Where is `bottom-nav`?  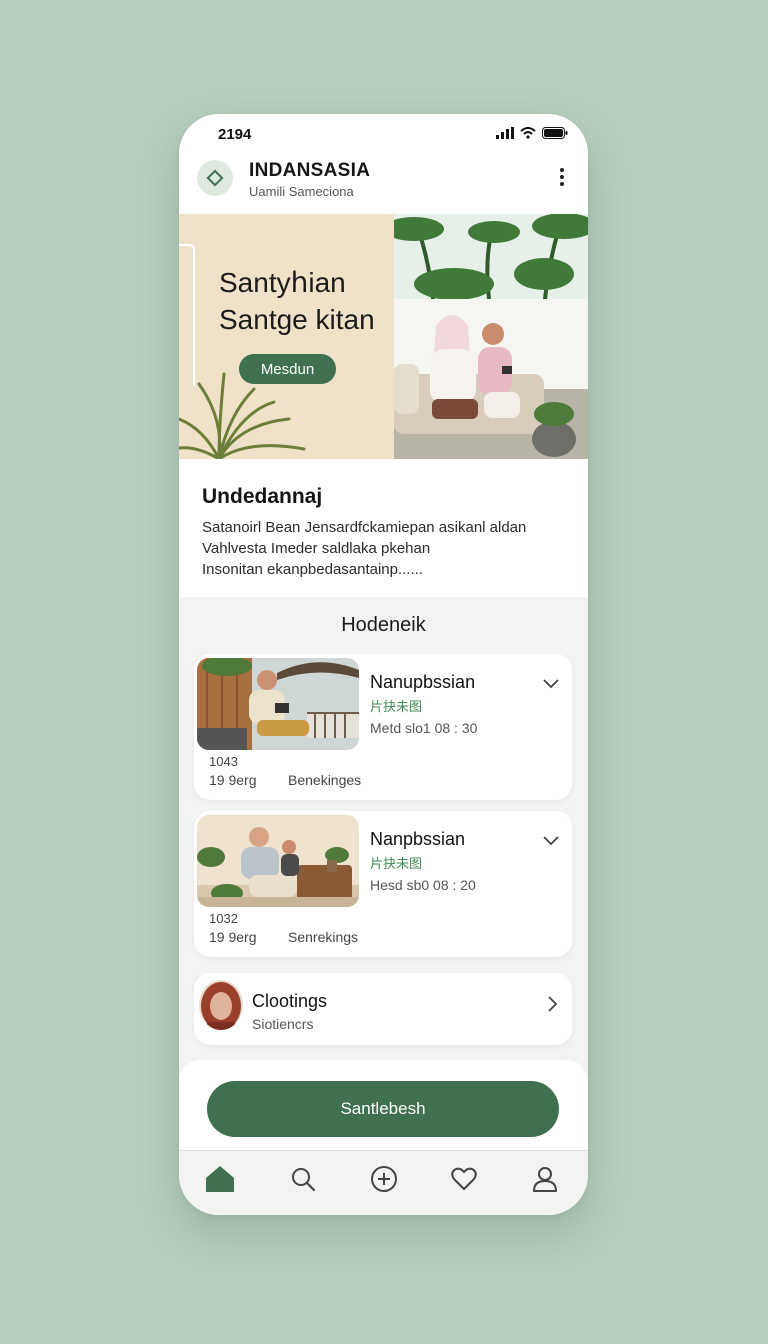
bottom-nav is located at coordinates (383, 1182).